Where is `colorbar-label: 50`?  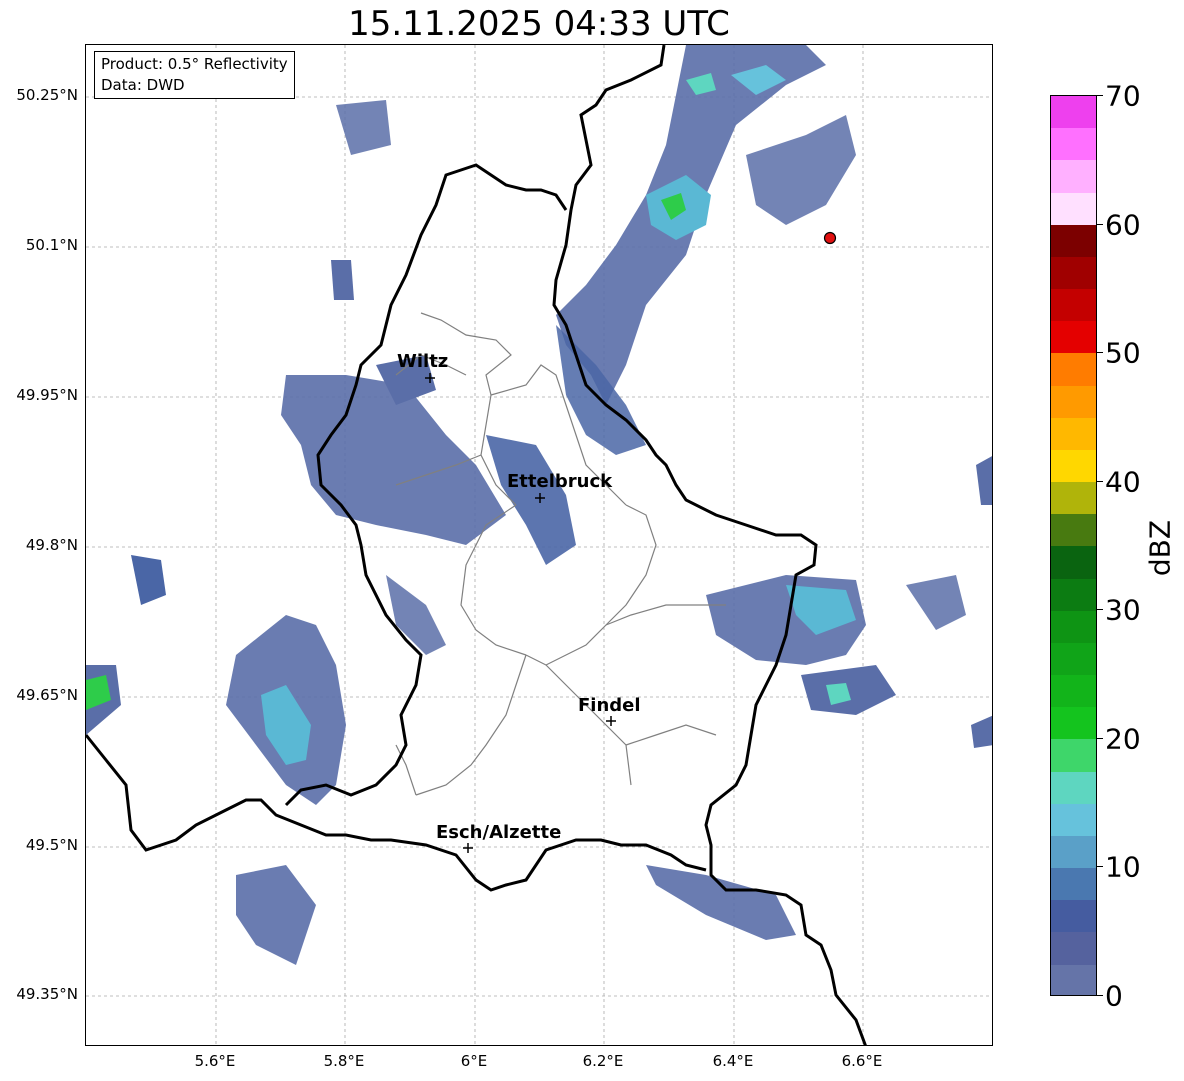
colorbar-label: 50 is located at coordinates (1123, 353).